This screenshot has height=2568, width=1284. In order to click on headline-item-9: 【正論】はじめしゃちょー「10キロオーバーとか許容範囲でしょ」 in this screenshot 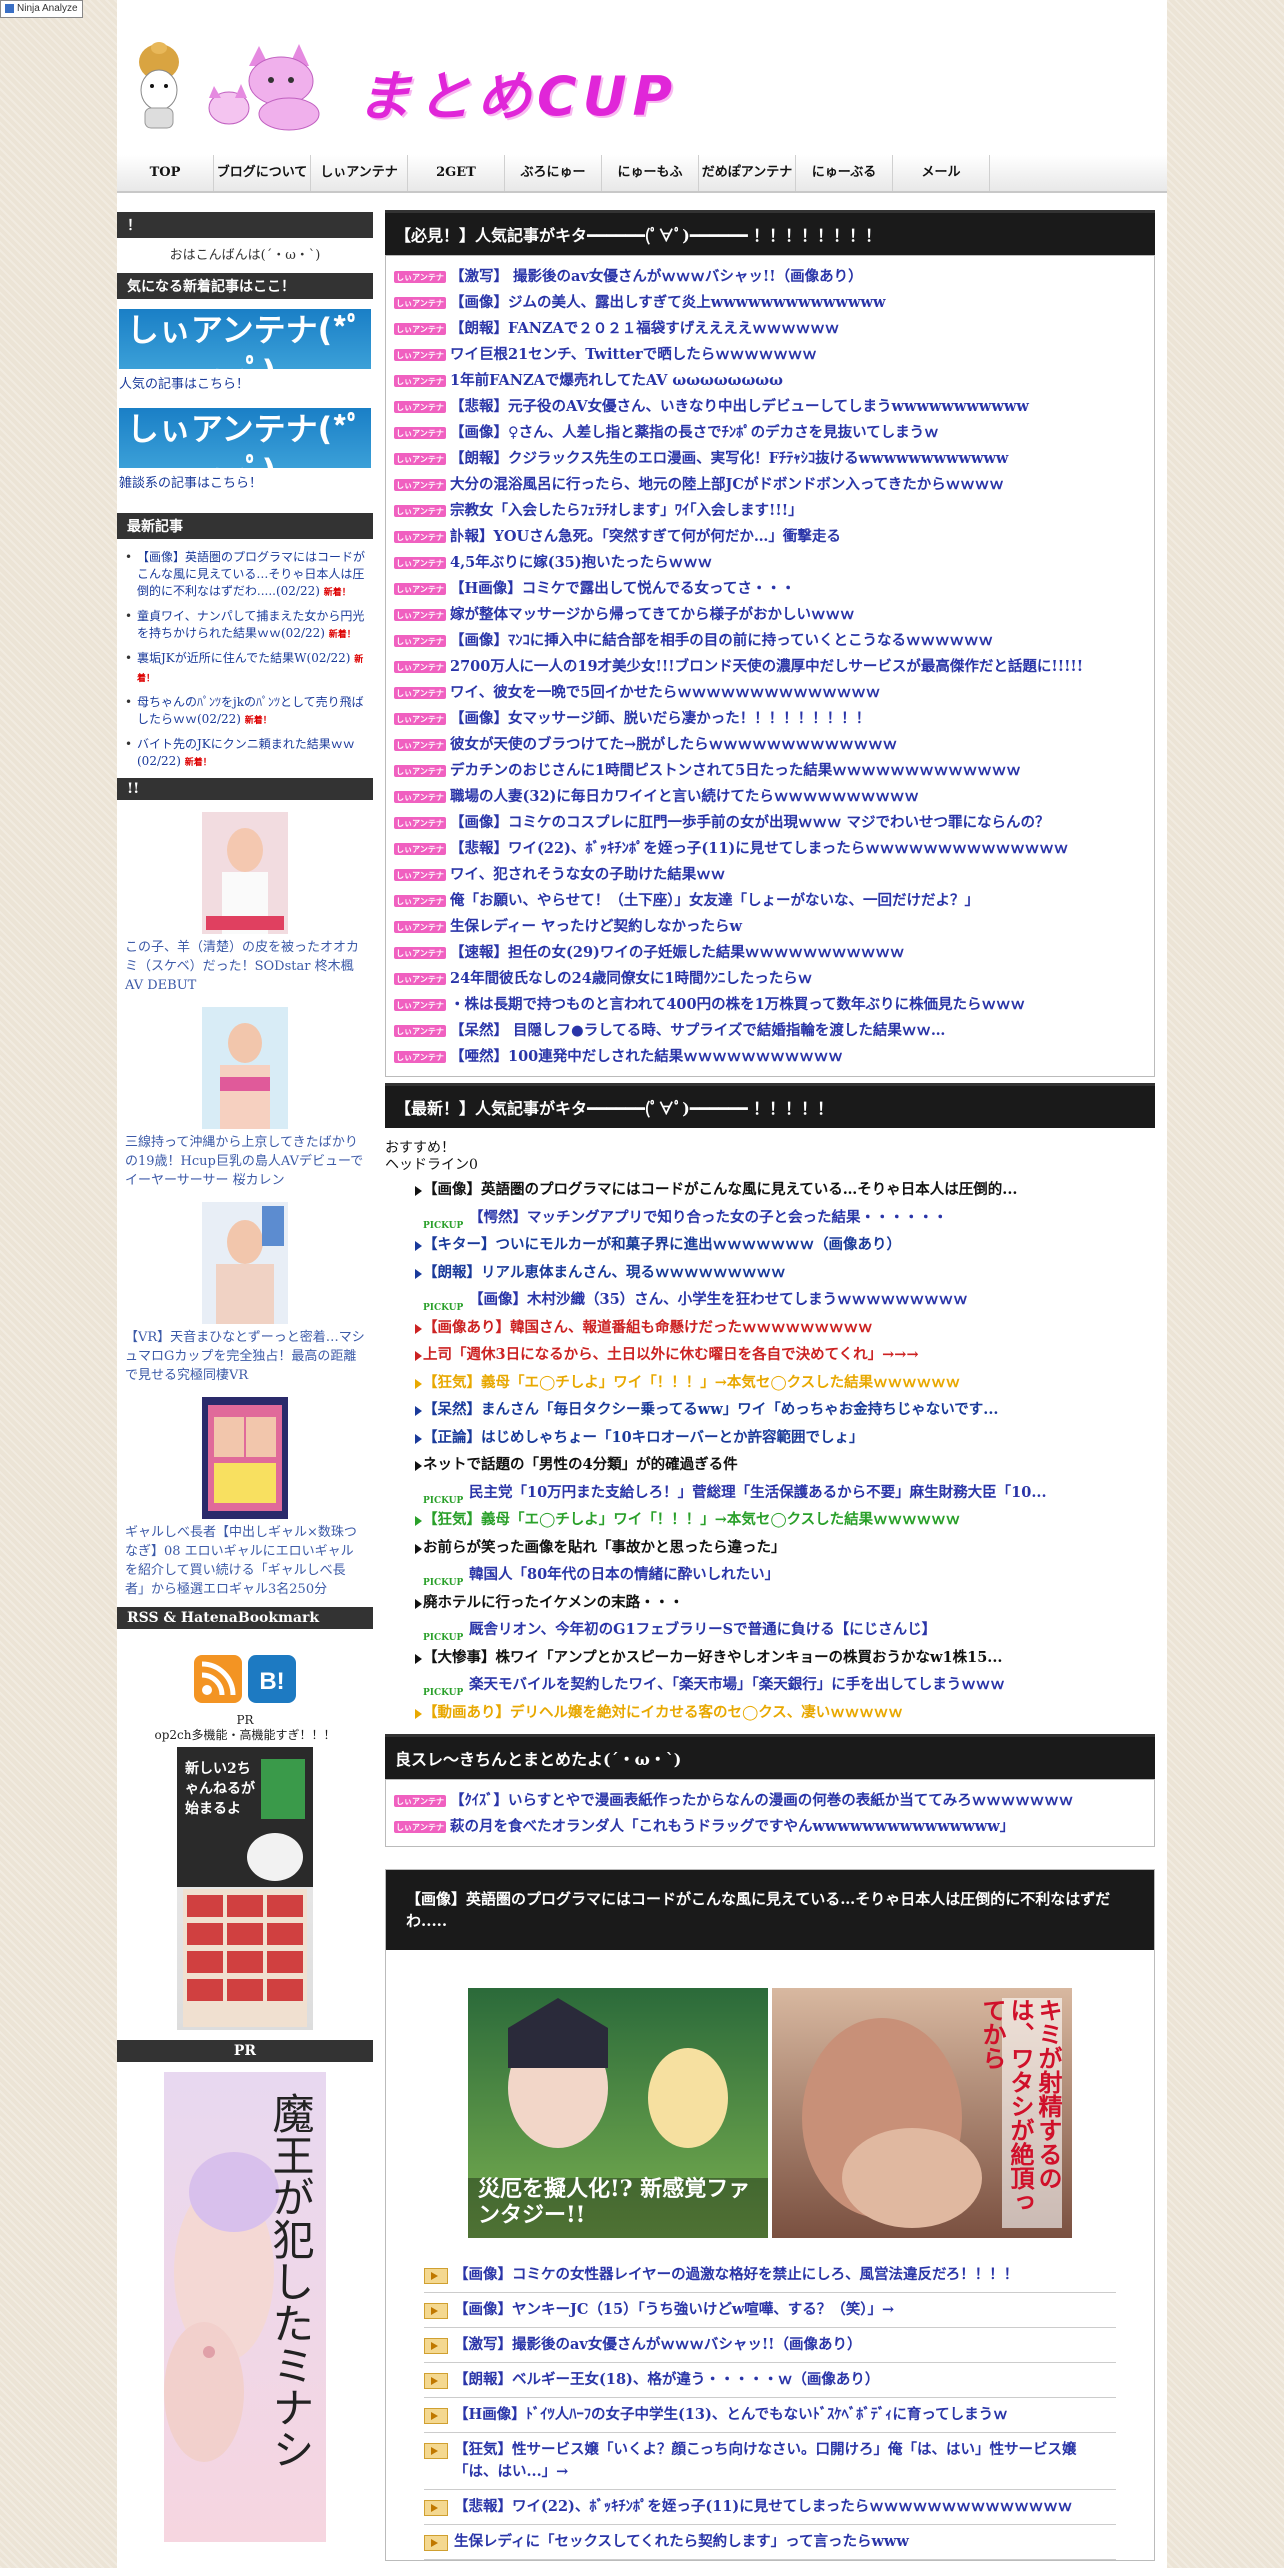, I will do `click(770, 1438)`.